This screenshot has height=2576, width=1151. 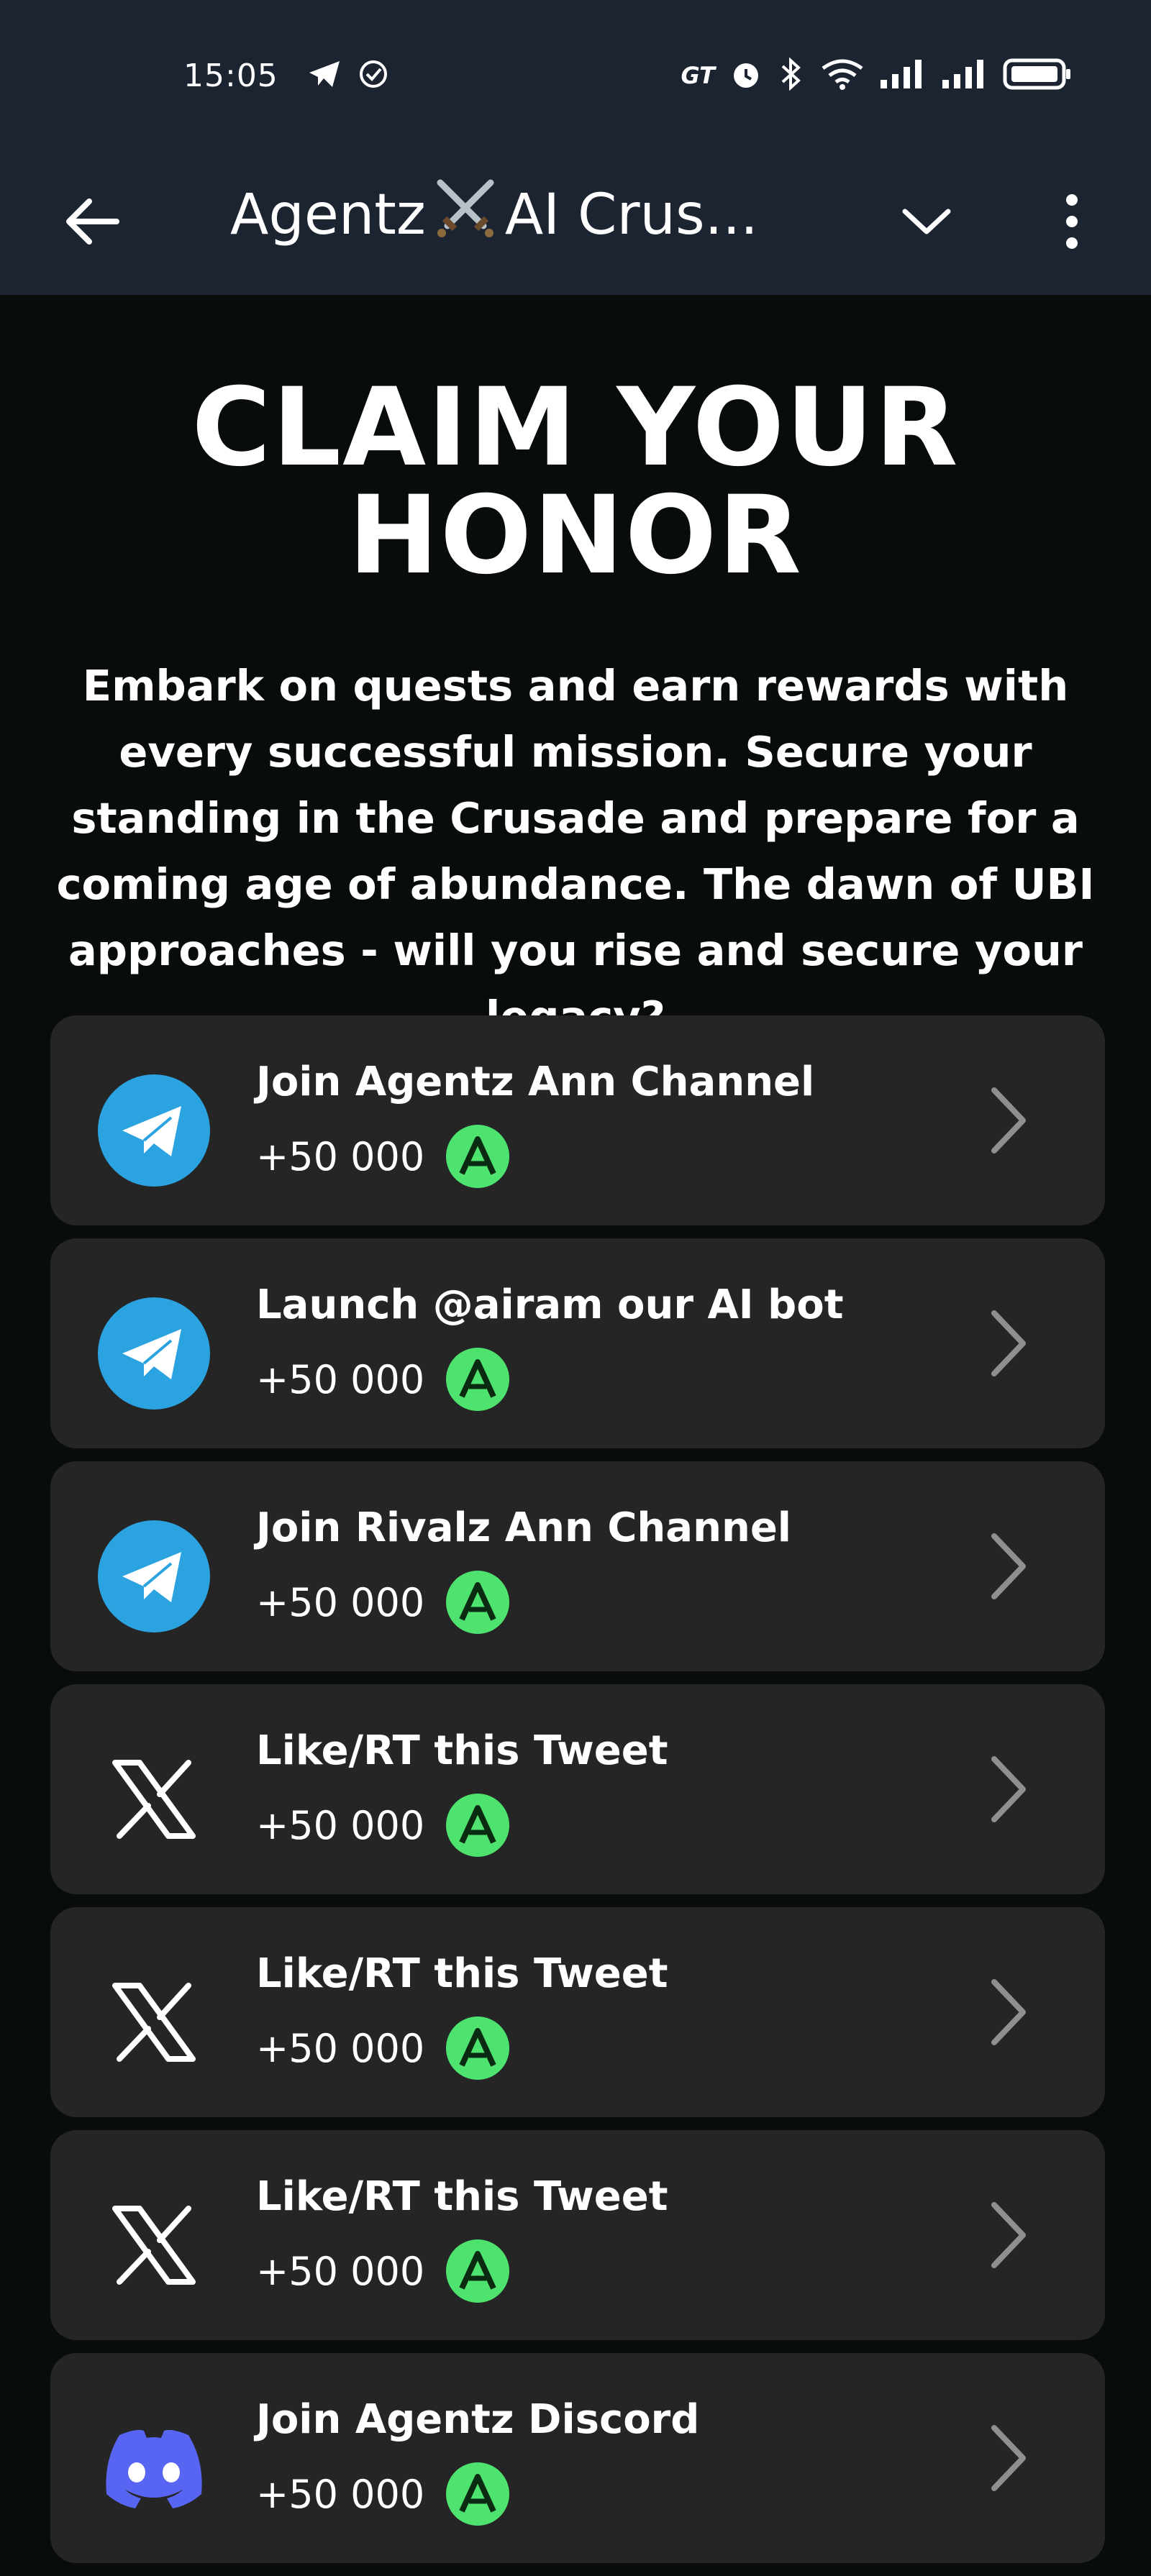 I want to click on carrier-badge: GT, so click(x=698, y=75).